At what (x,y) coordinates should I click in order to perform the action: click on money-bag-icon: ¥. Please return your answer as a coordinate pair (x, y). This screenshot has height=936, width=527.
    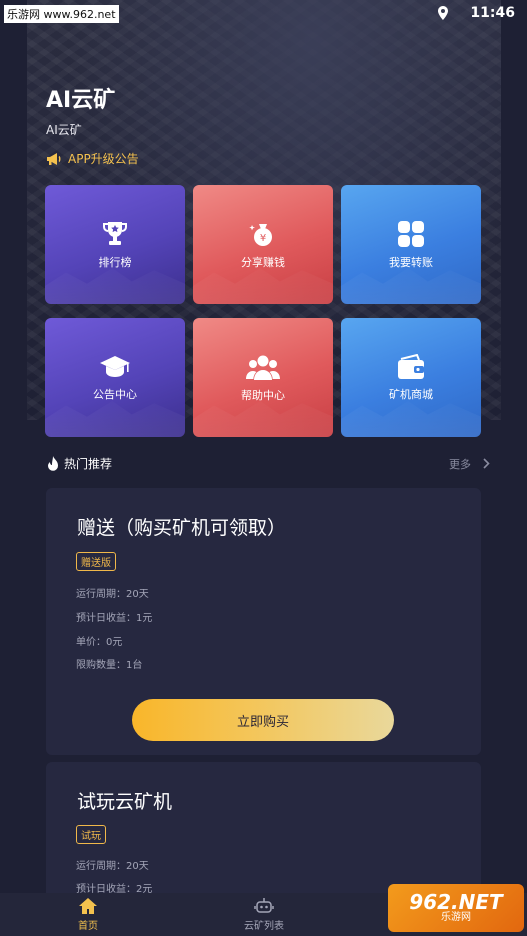
    Looking at the image, I should click on (260, 234).